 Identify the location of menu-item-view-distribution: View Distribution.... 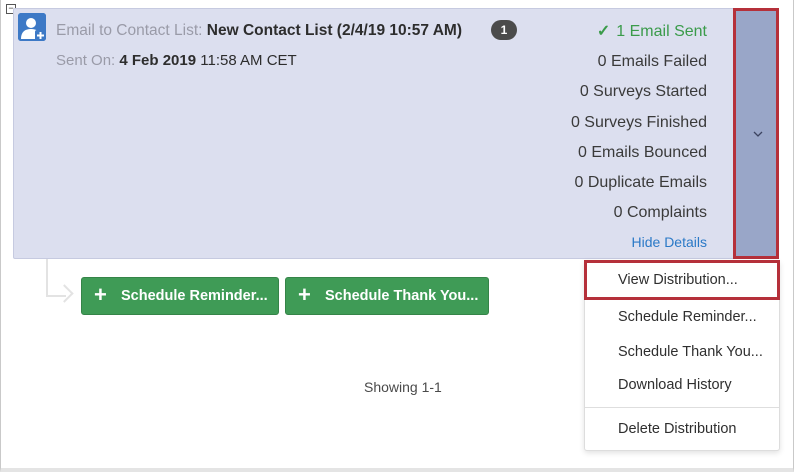
(682, 280).